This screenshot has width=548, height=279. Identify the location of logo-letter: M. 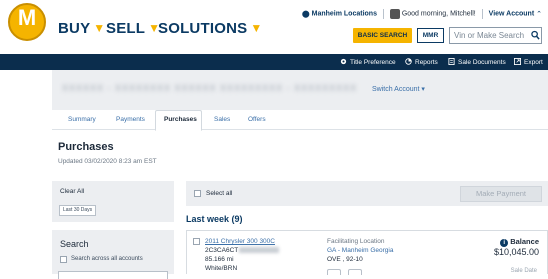
(27, 17).